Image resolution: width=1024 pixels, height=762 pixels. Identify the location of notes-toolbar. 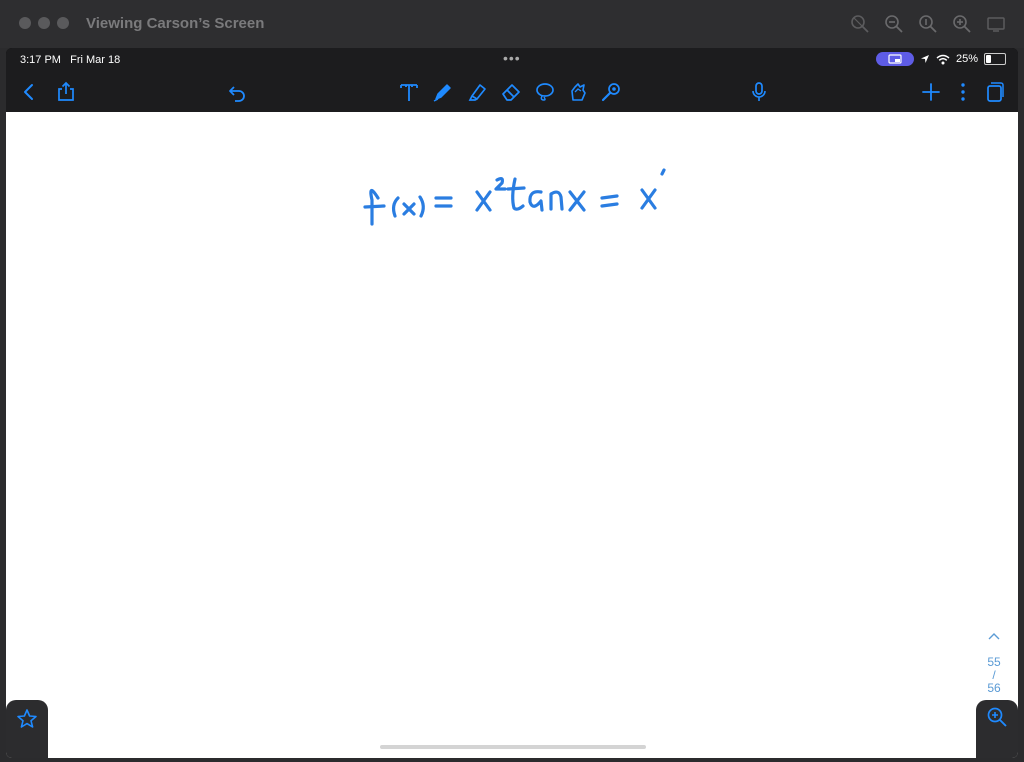
(512, 92).